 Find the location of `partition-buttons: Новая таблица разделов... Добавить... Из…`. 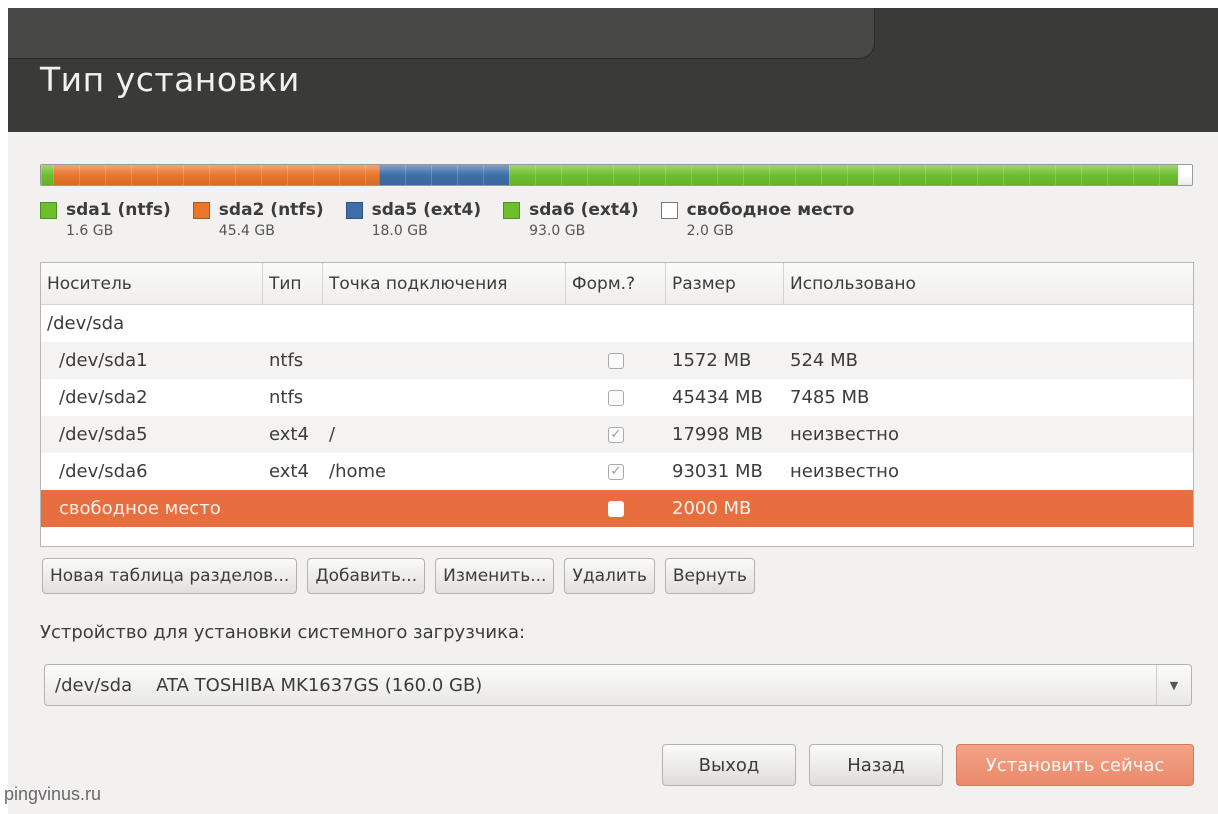

partition-buttons: Новая таблица разделов... Добавить... Из… is located at coordinates (403, 576).